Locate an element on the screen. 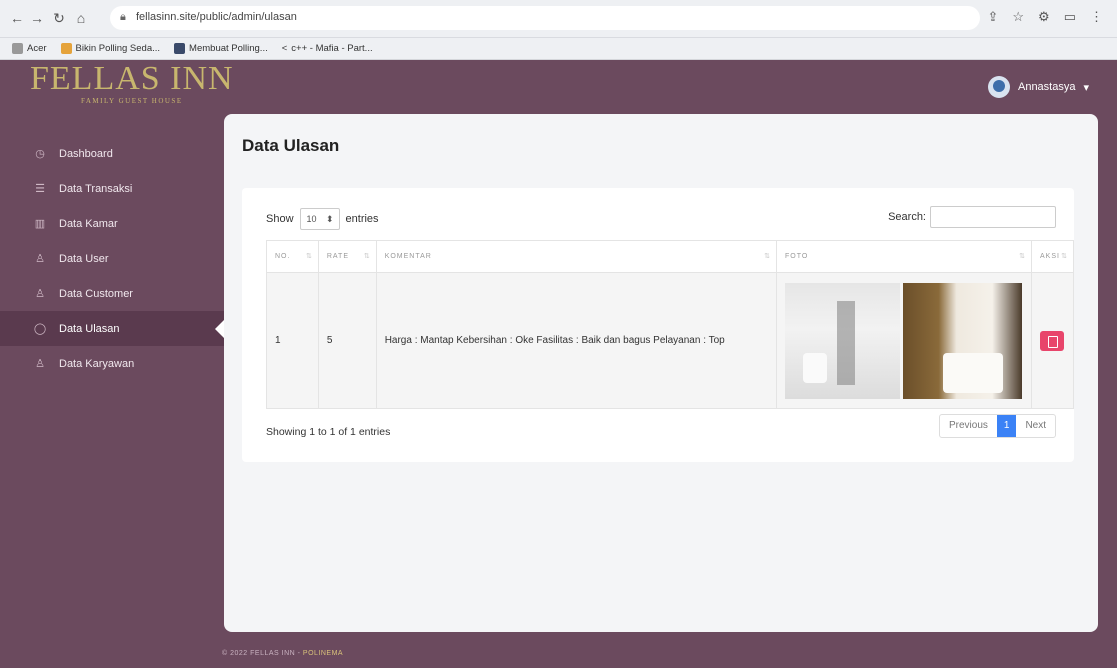  column-header-aksi: AKSI ⇅ is located at coordinates (1052, 256).